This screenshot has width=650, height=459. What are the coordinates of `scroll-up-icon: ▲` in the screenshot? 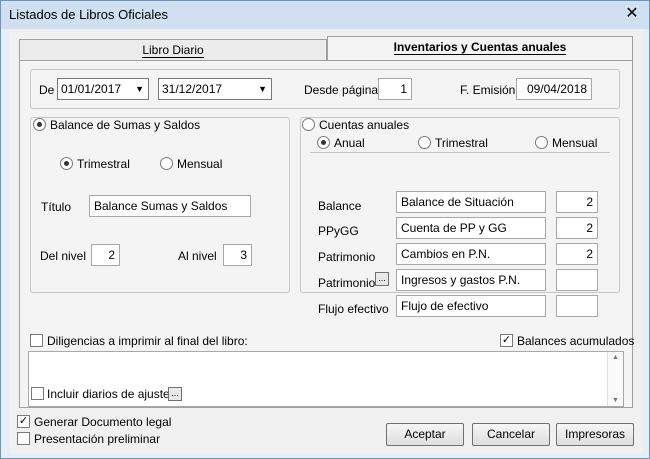 It's located at (615, 357).